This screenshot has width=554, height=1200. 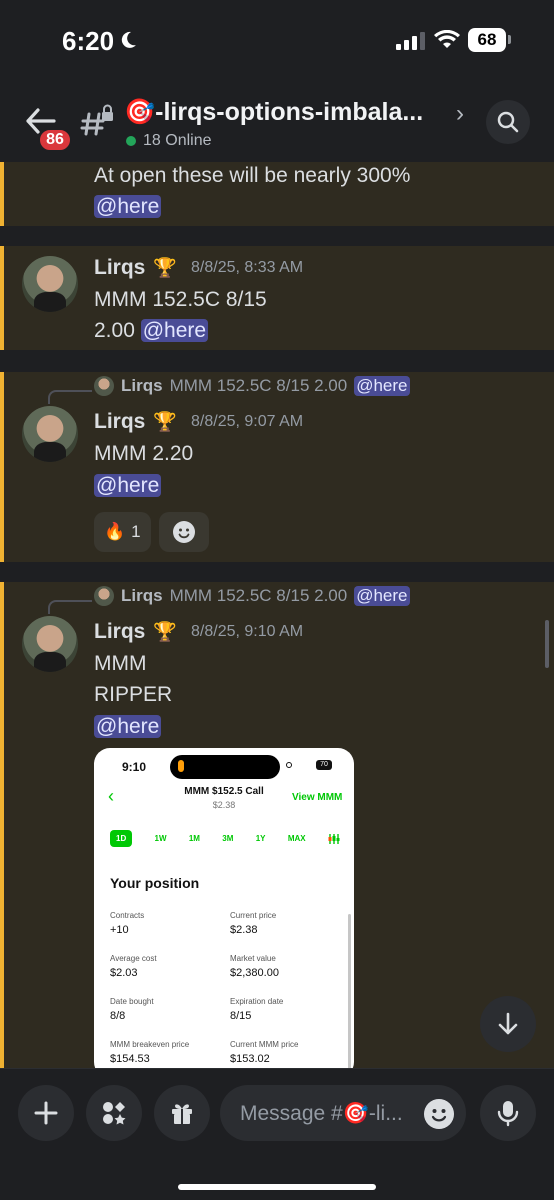 I want to click on mic-indicator-icon, so click(x=181, y=766).